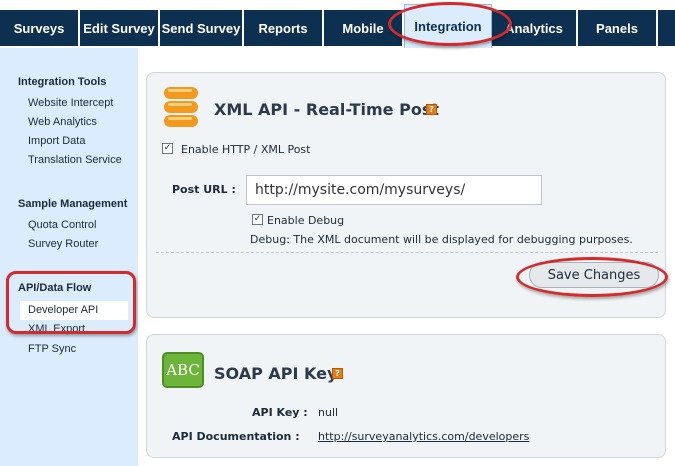 The height and width of the screenshot is (466, 675). Describe the element at coordinates (74, 310) in the screenshot. I see `sidebar-item-developer-api: Developer API` at that location.